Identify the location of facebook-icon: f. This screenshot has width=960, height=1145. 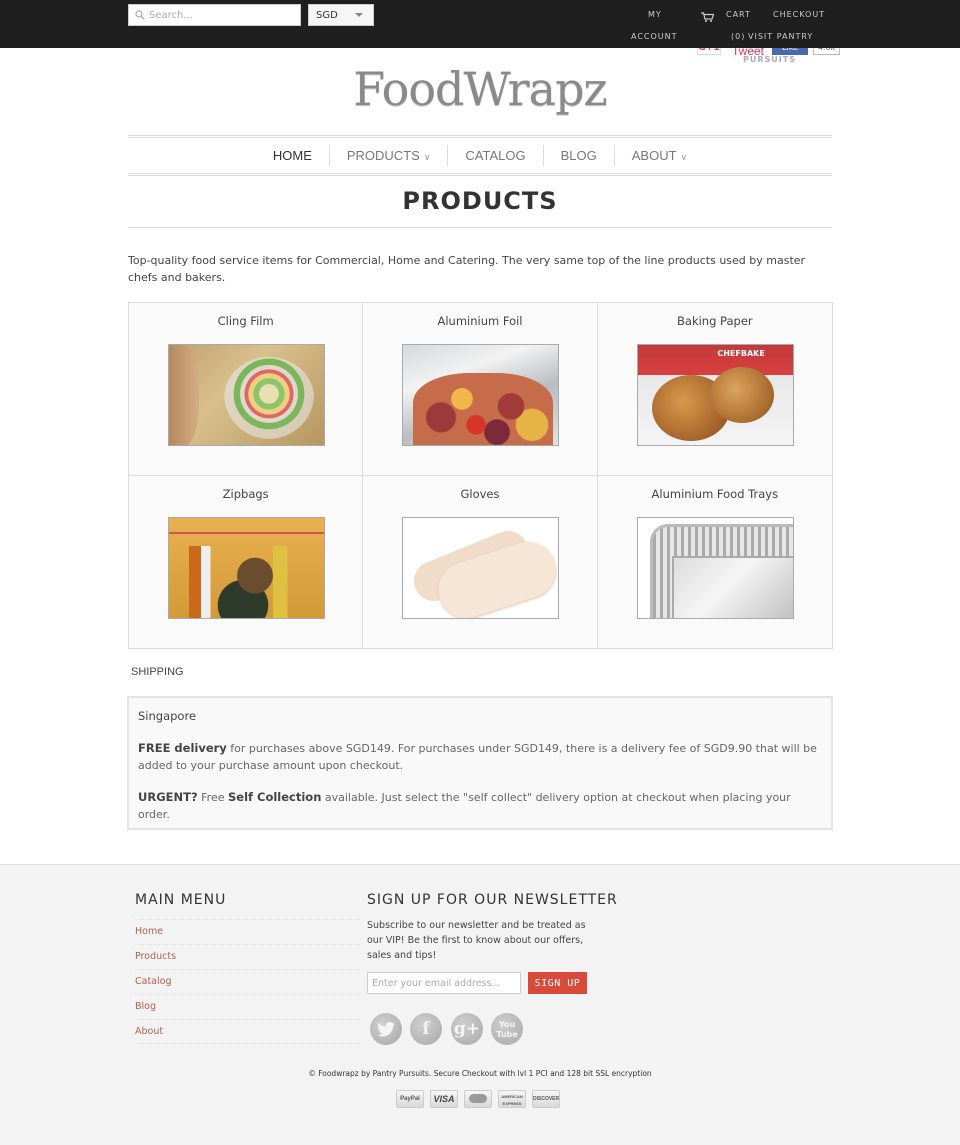
(426, 1029).